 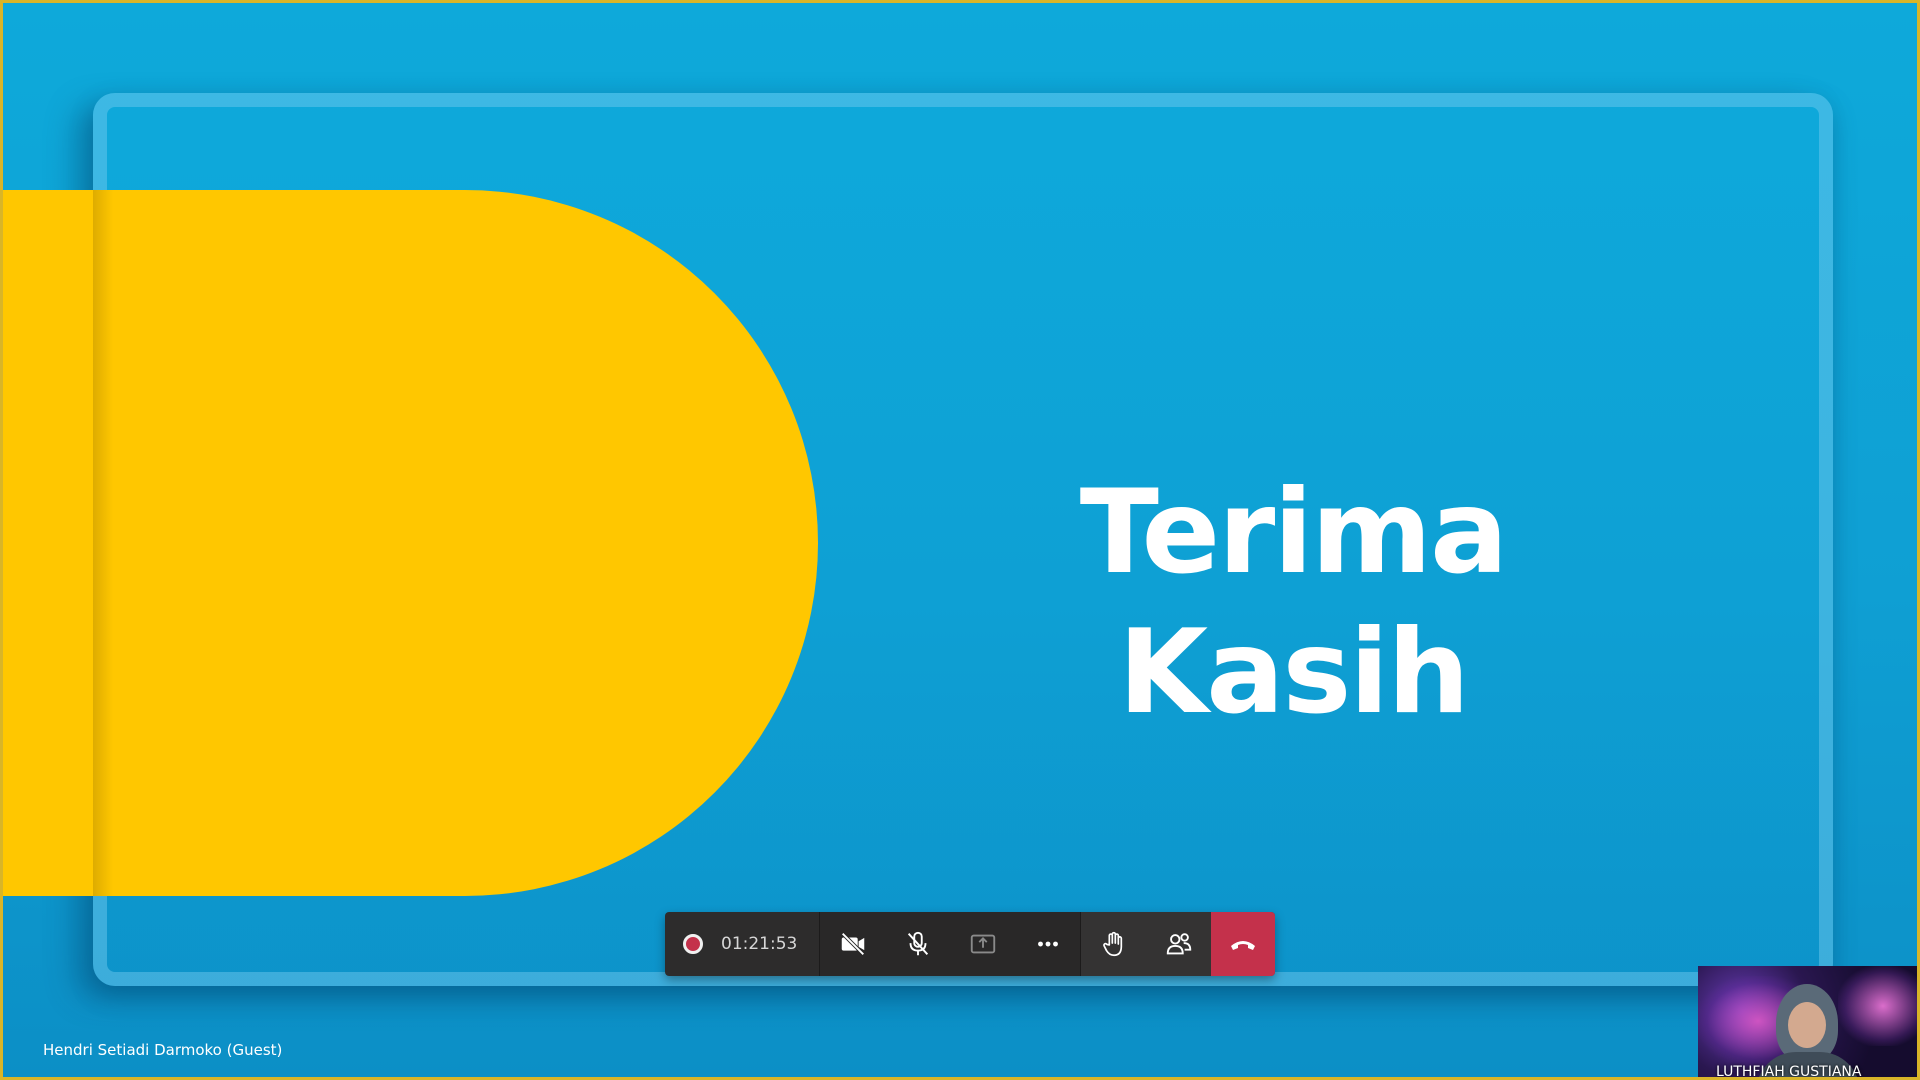 I want to click on recording-timer: 01:21:53, so click(x=759, y=944).